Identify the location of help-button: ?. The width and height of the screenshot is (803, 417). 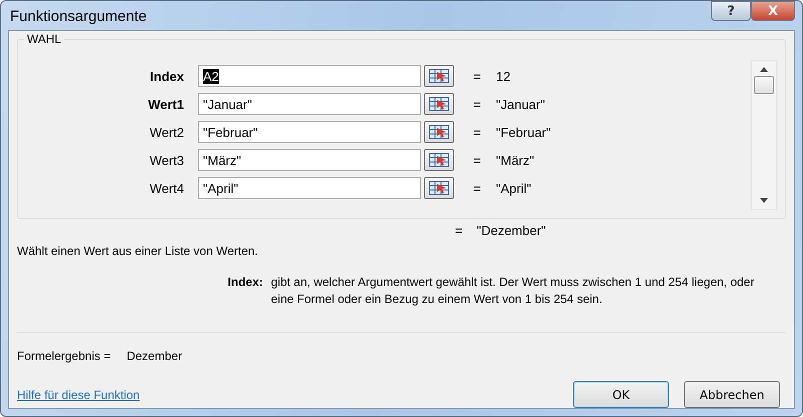
(731, 11).